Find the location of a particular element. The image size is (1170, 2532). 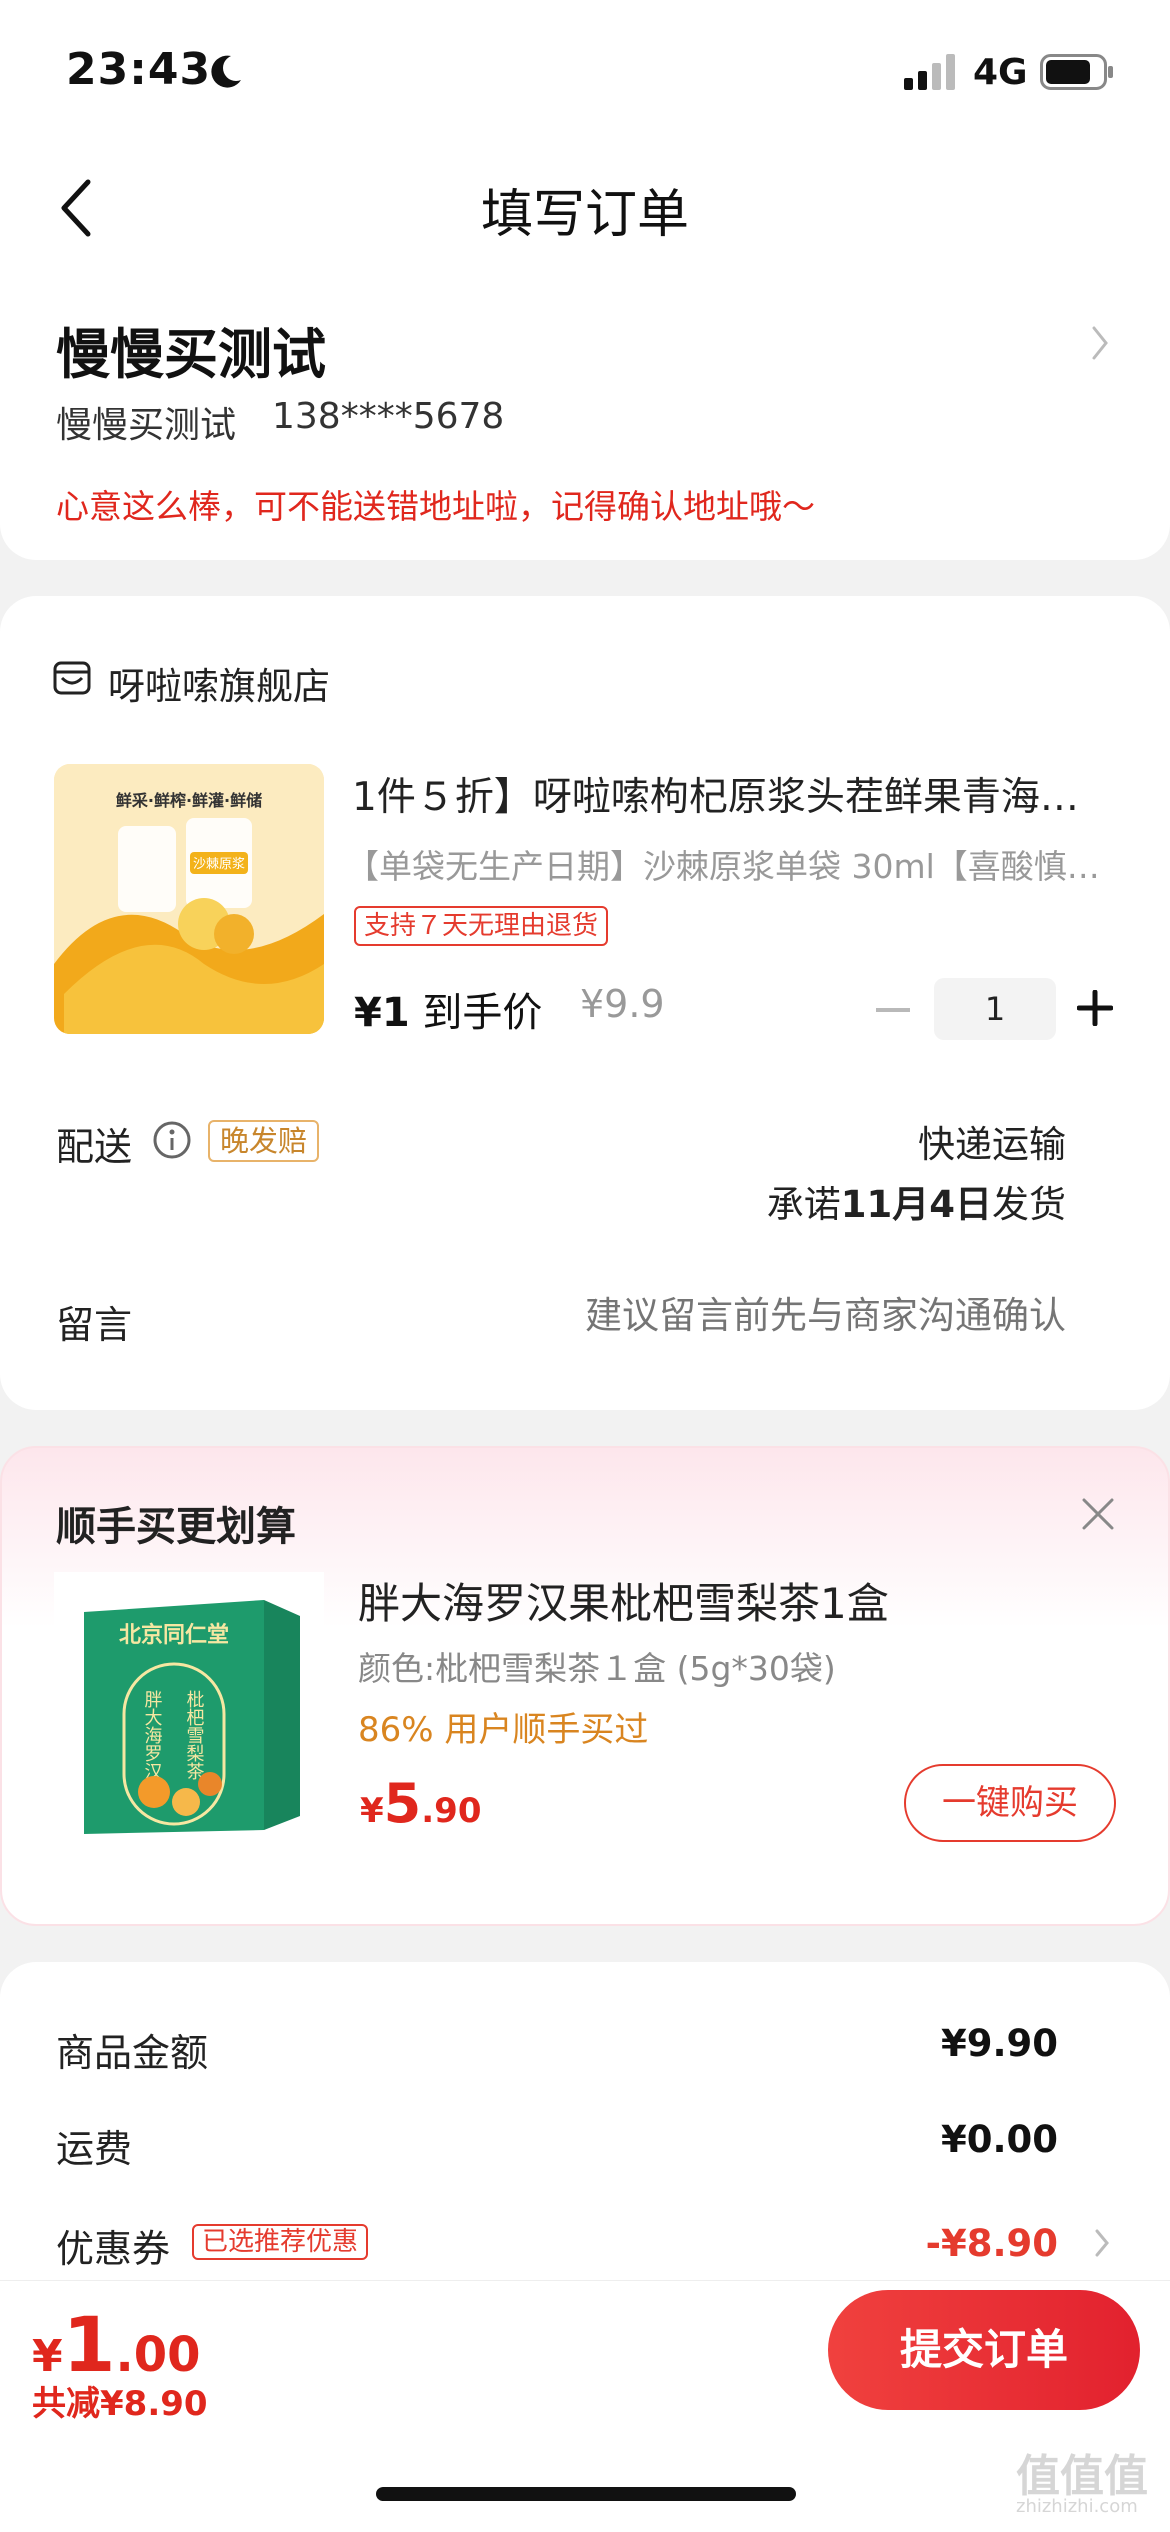

product-image: 鲜采·鲜榨·鲜灌·鲜储 沙棘原浆 is located at coordinates (189, 899).